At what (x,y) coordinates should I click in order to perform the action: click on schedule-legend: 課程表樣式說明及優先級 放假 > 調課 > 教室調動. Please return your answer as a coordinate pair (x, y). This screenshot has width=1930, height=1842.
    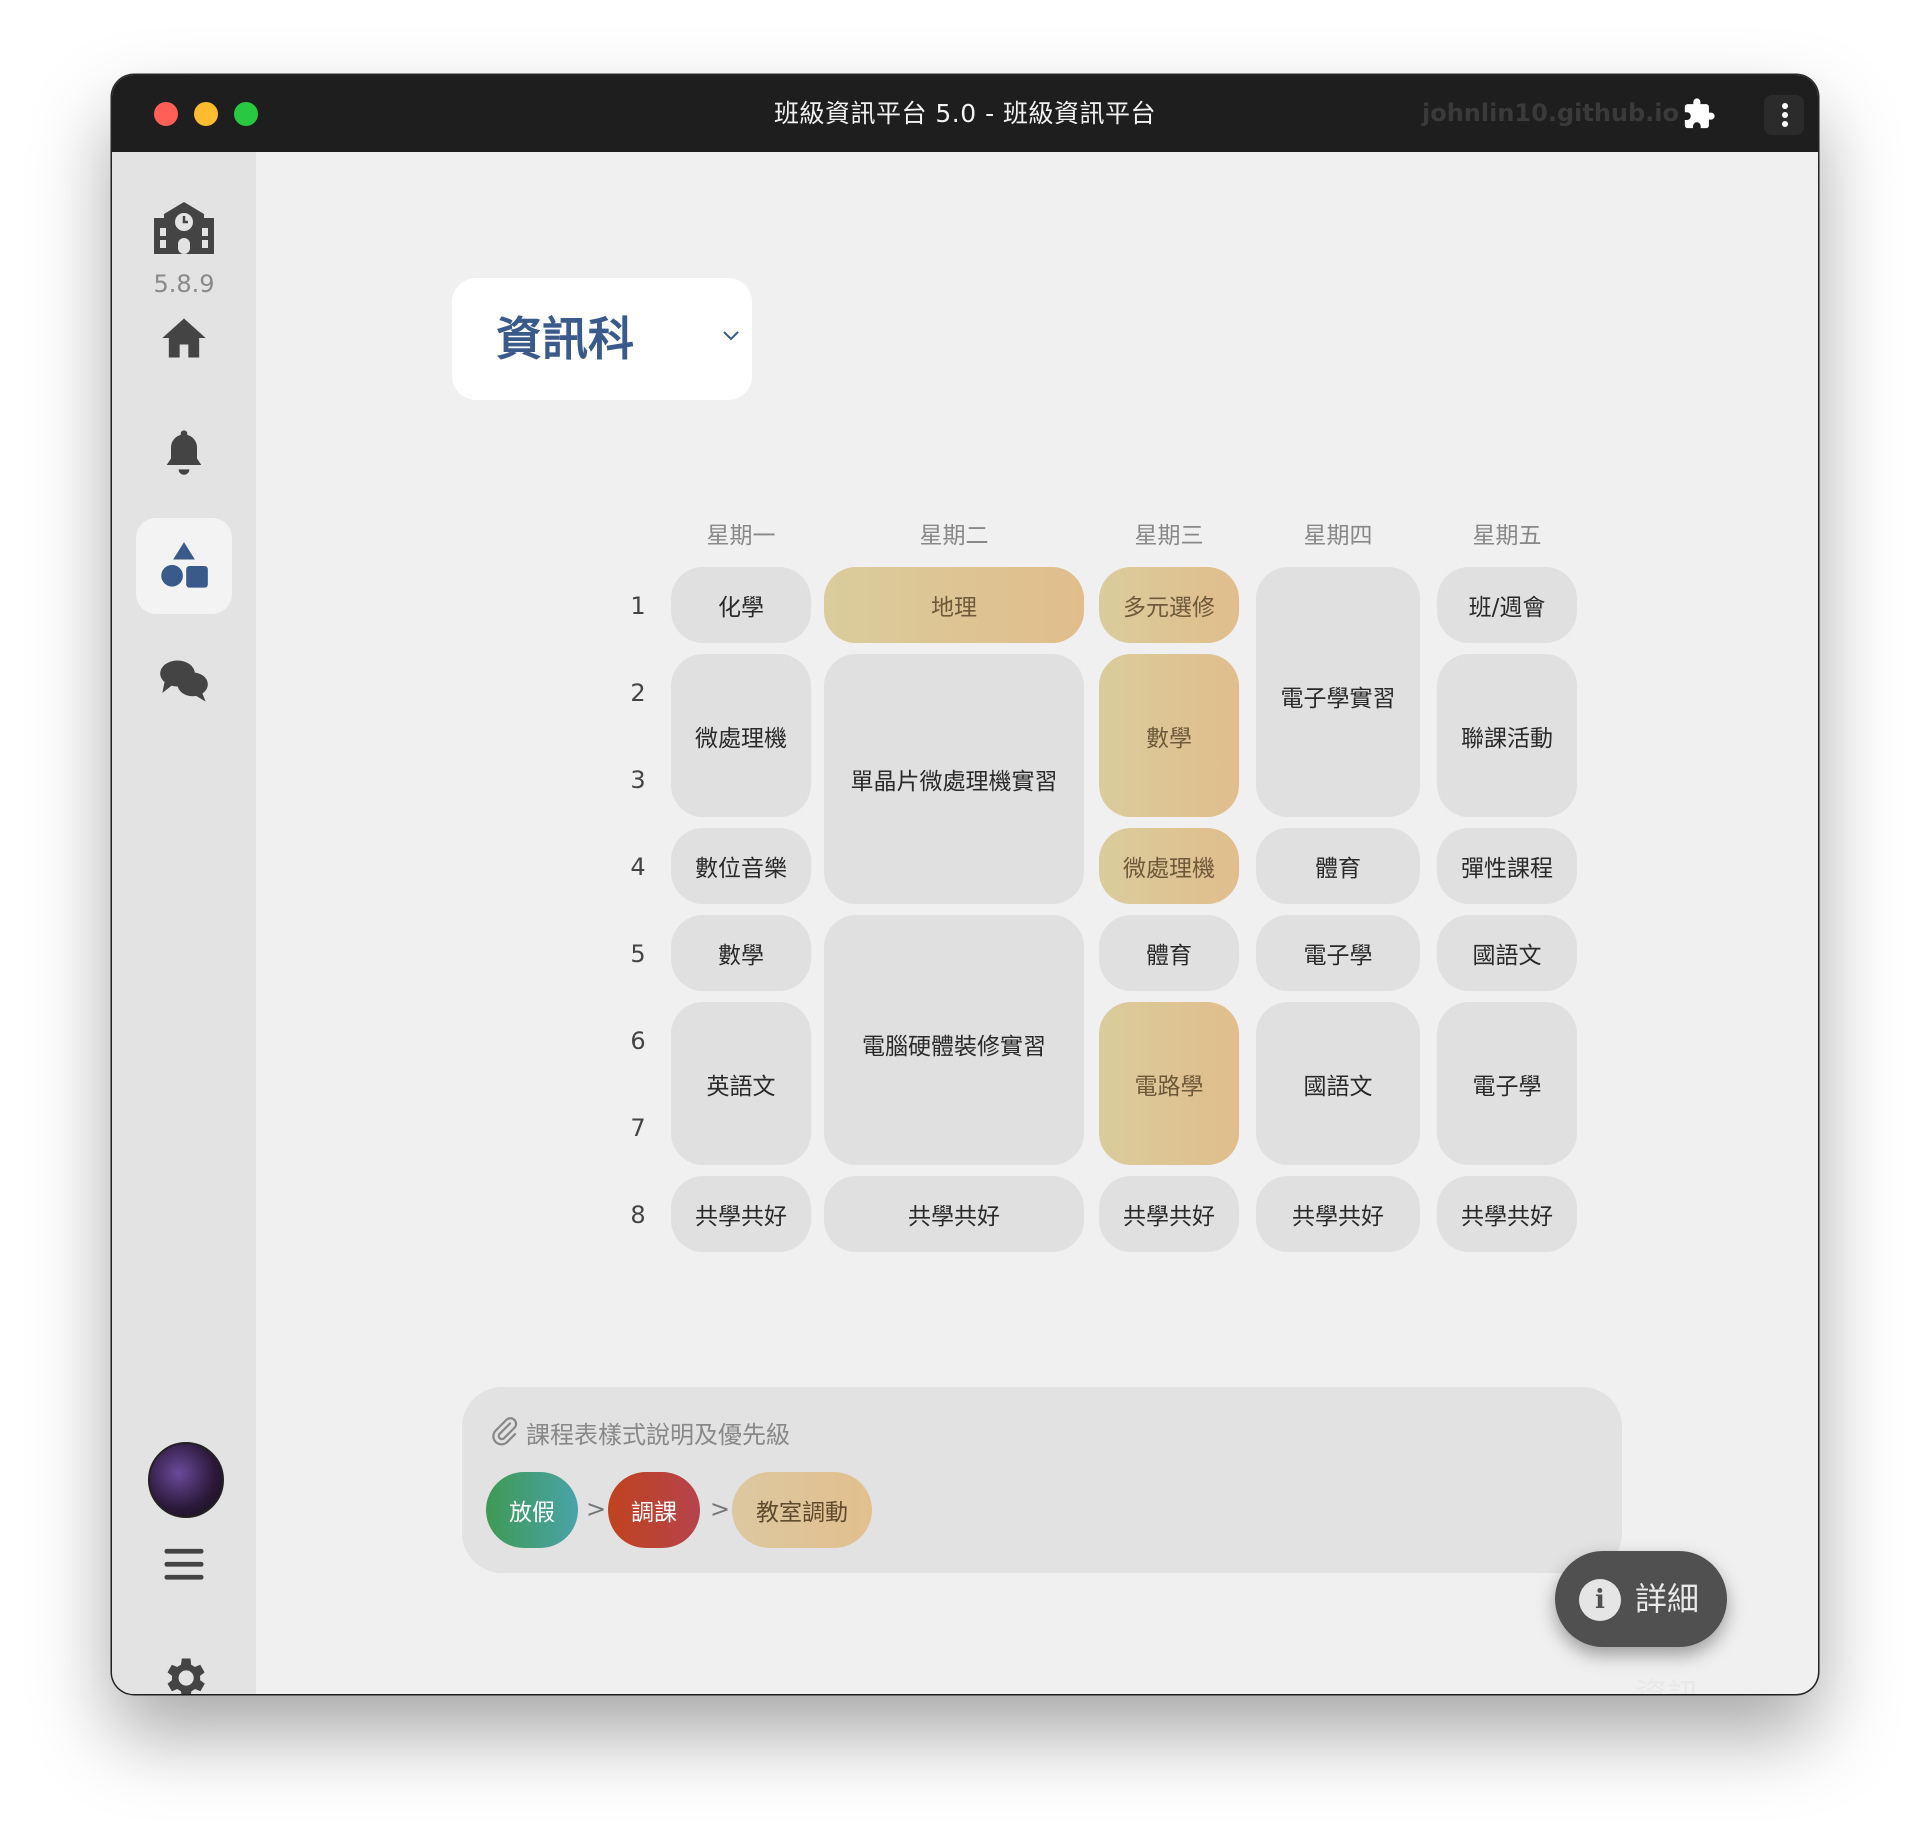
    Looking at the image, I should click on (1042, 1480).